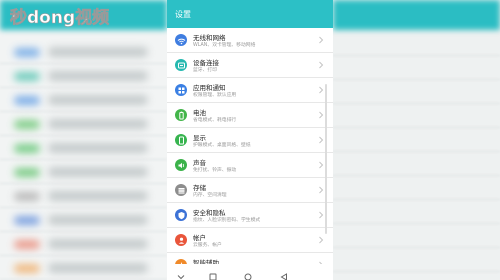 Image resolution: width=500 pixels, height=280 pixels. Describe the element at coordinates (215, 170) in the screenshot. I see `settings-item-subtitle: 免打扰、铃声、振动` at that location.